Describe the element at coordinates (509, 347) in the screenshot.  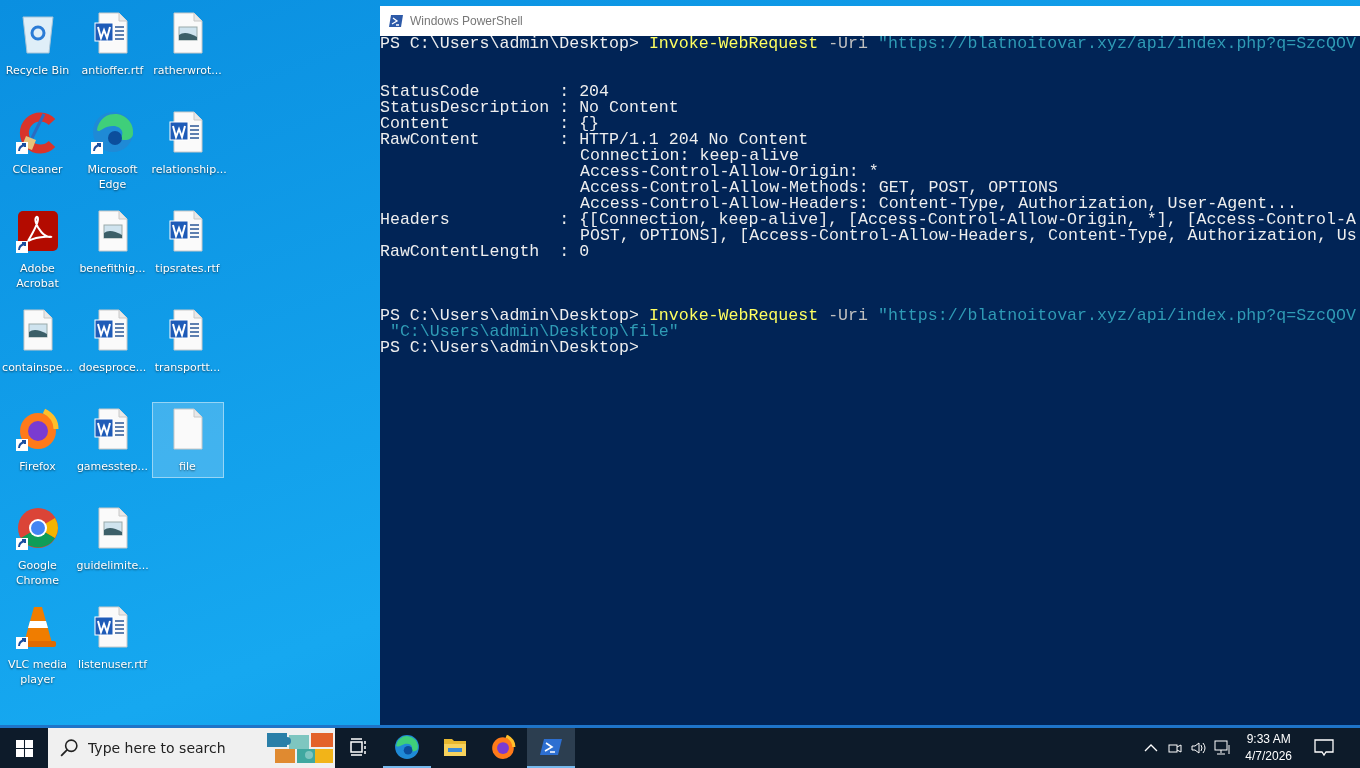
I see `console-command-line: PS C:\Users\admin\Desktop>` at that location.